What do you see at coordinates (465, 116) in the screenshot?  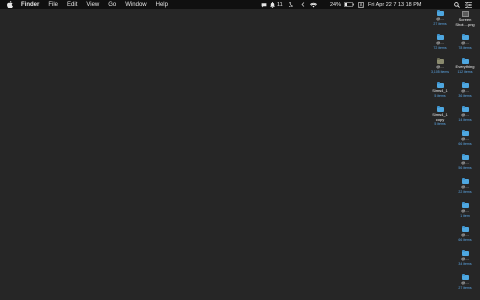 I see `desktop-folder: @... 14 items` at bounding box center [465, 116].